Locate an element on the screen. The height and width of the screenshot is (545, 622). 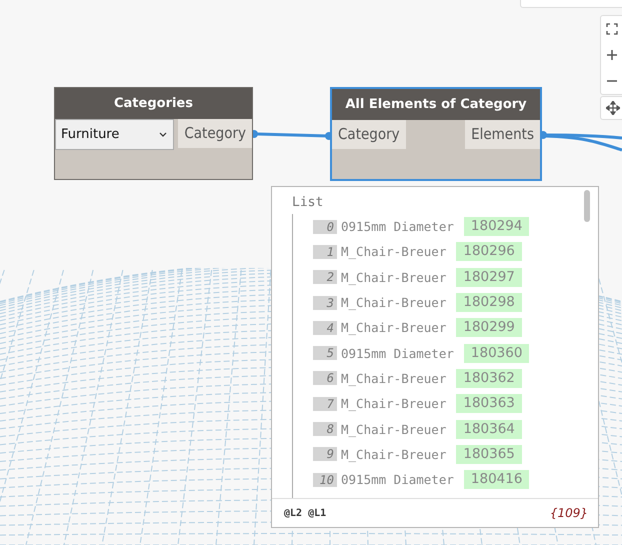
output-port: Category is located at coordinates (215, 133).